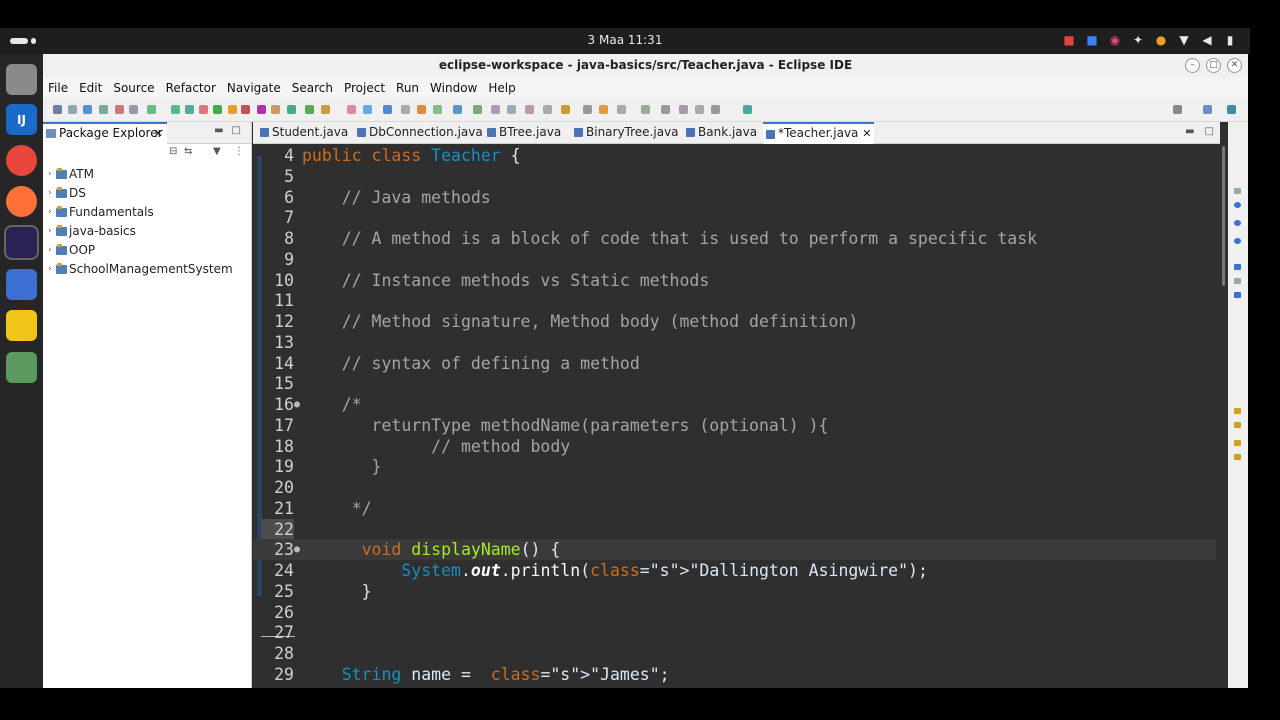  What do you see at coordinates (501, 88) in the screenshot?
I see `menu-help: Help` at bounding box center [501, 88].